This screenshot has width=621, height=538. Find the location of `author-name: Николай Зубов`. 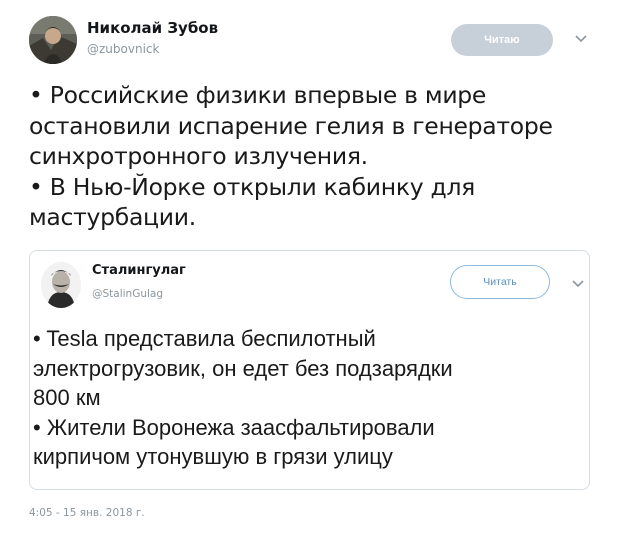

author-name: Николай Зубов is located at coordinates (152, 28).